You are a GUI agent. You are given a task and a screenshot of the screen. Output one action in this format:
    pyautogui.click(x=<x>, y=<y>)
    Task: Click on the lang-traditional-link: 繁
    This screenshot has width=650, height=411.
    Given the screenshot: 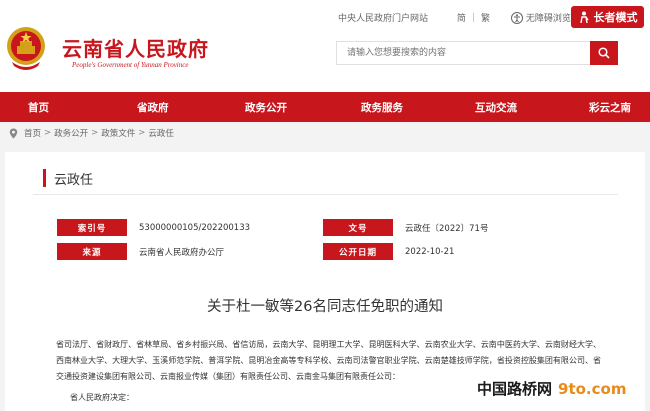 What is the action you would take?
    pyautogui.click(x=485, y=17)
    